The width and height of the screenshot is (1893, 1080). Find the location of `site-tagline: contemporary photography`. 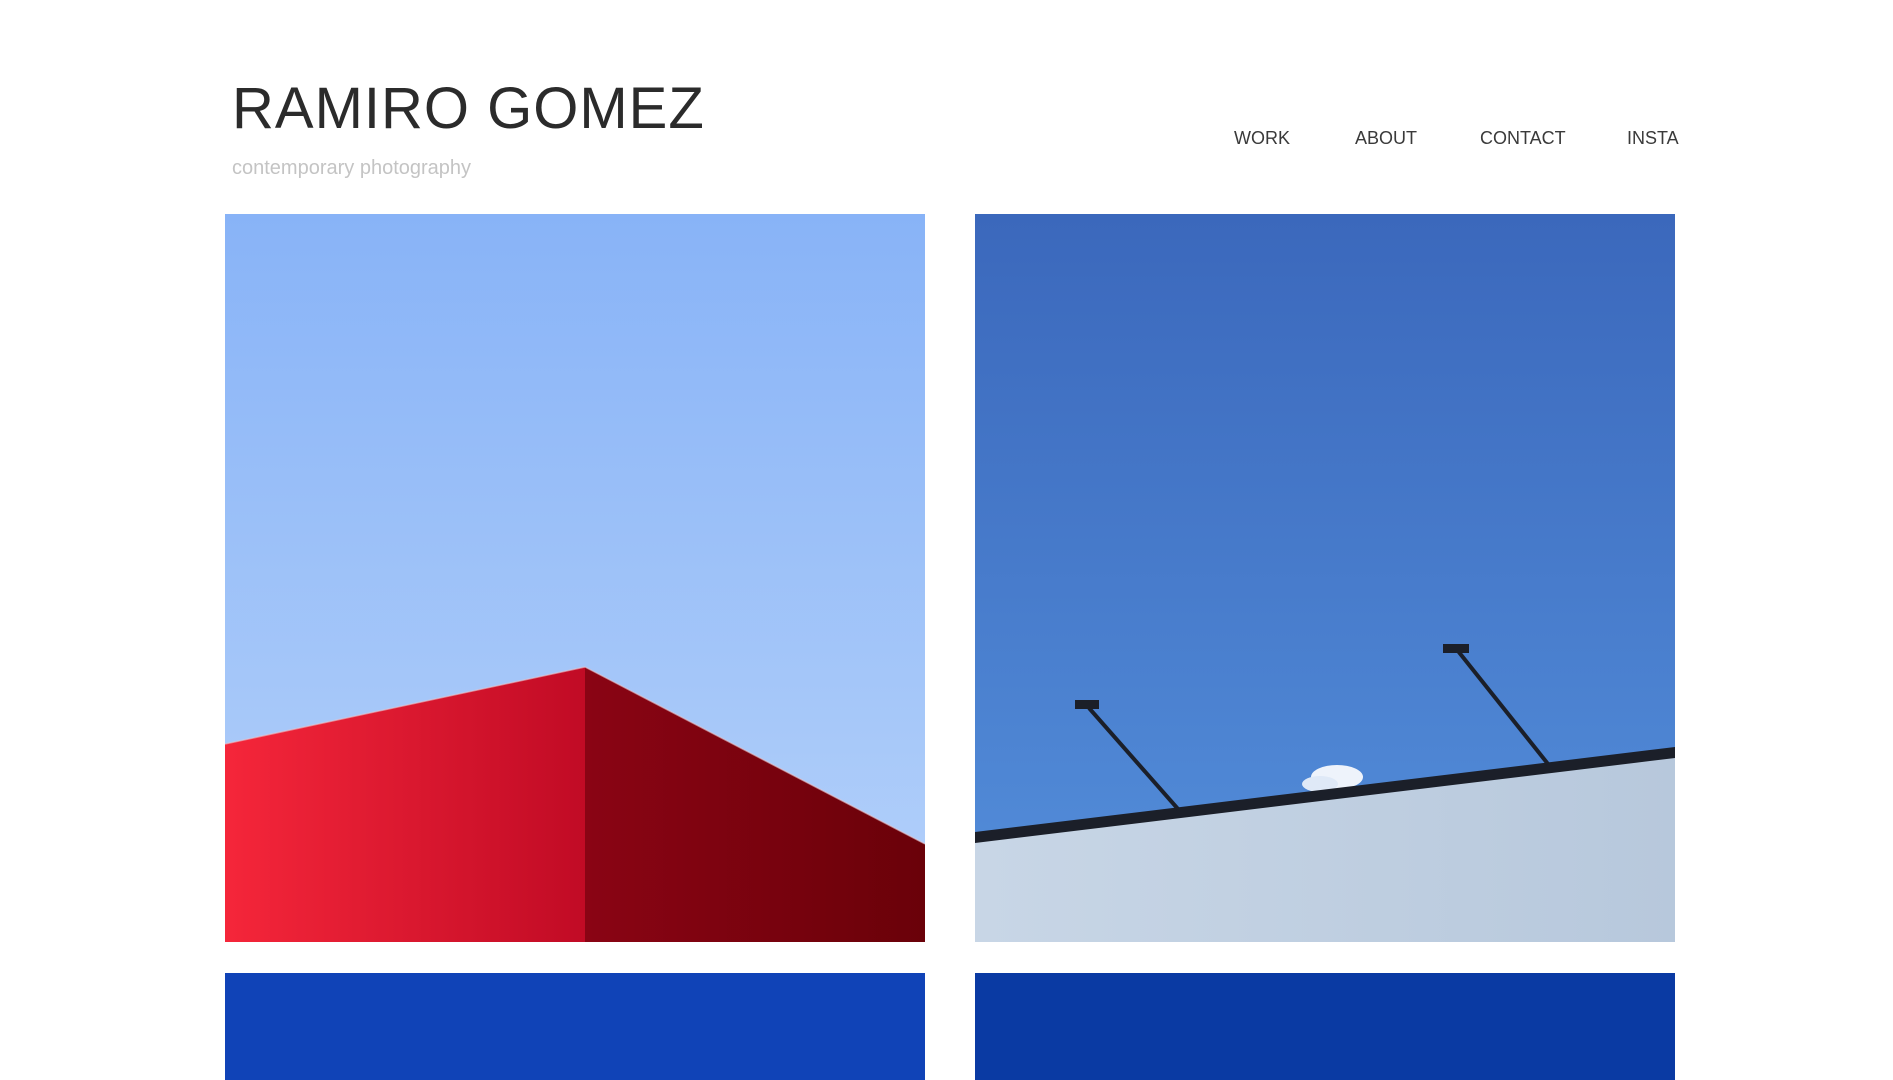

site-tagline: contemporary photography is located at coordinates (352, 168).